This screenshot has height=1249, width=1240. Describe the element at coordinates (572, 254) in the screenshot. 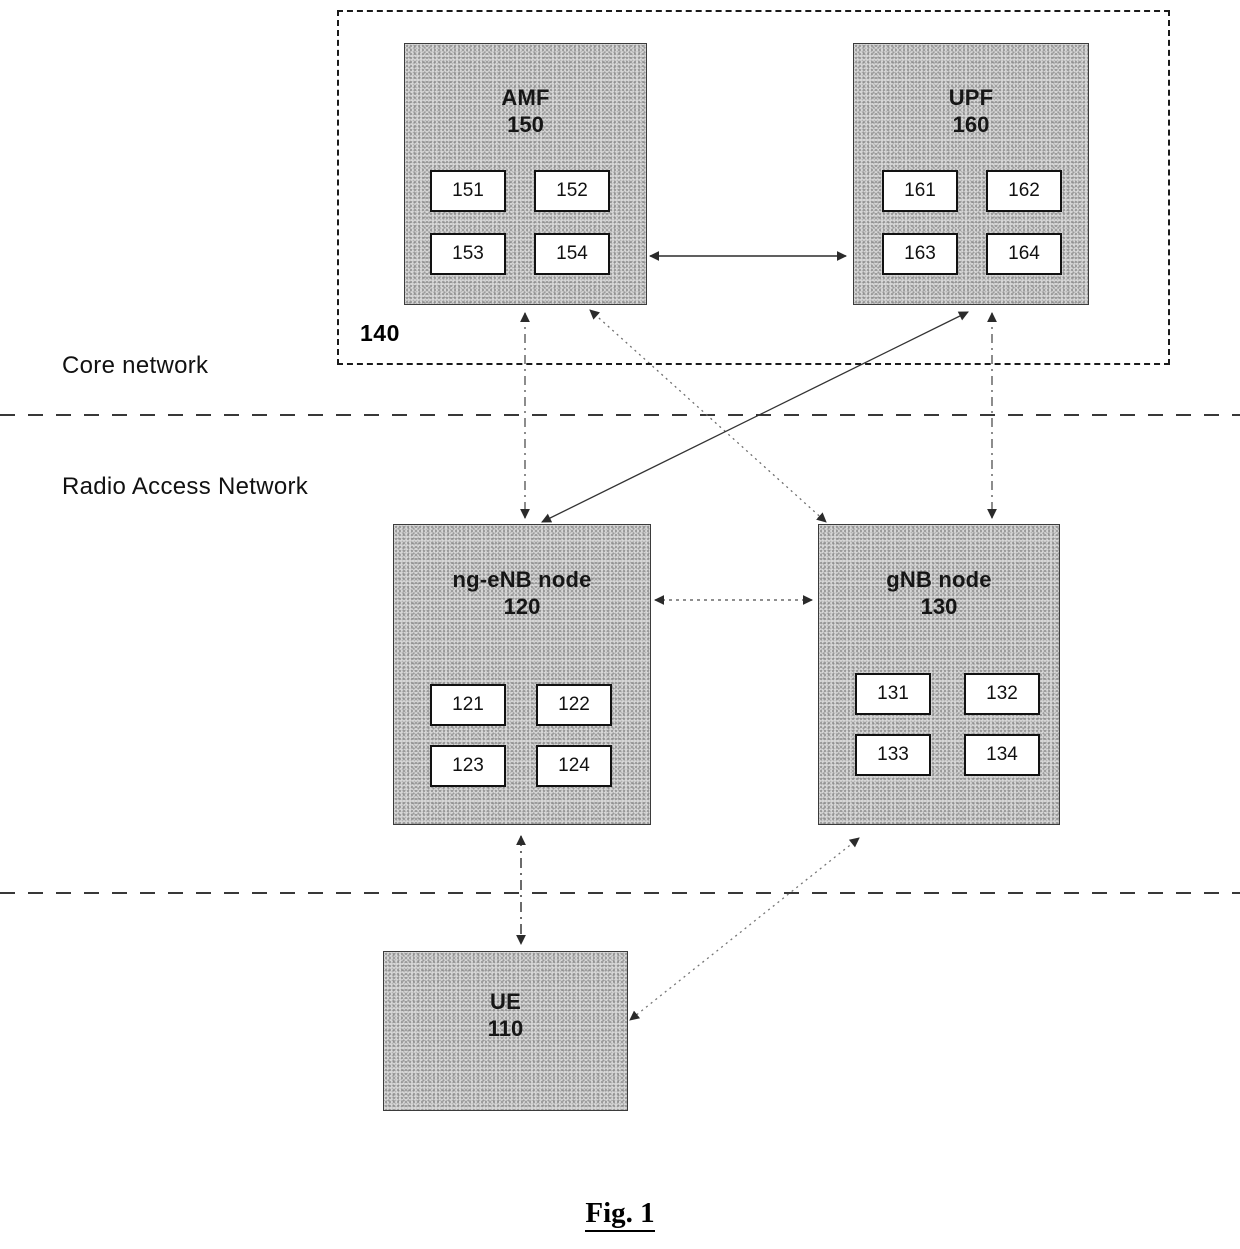

I see `subbox-154: 154` at that location.